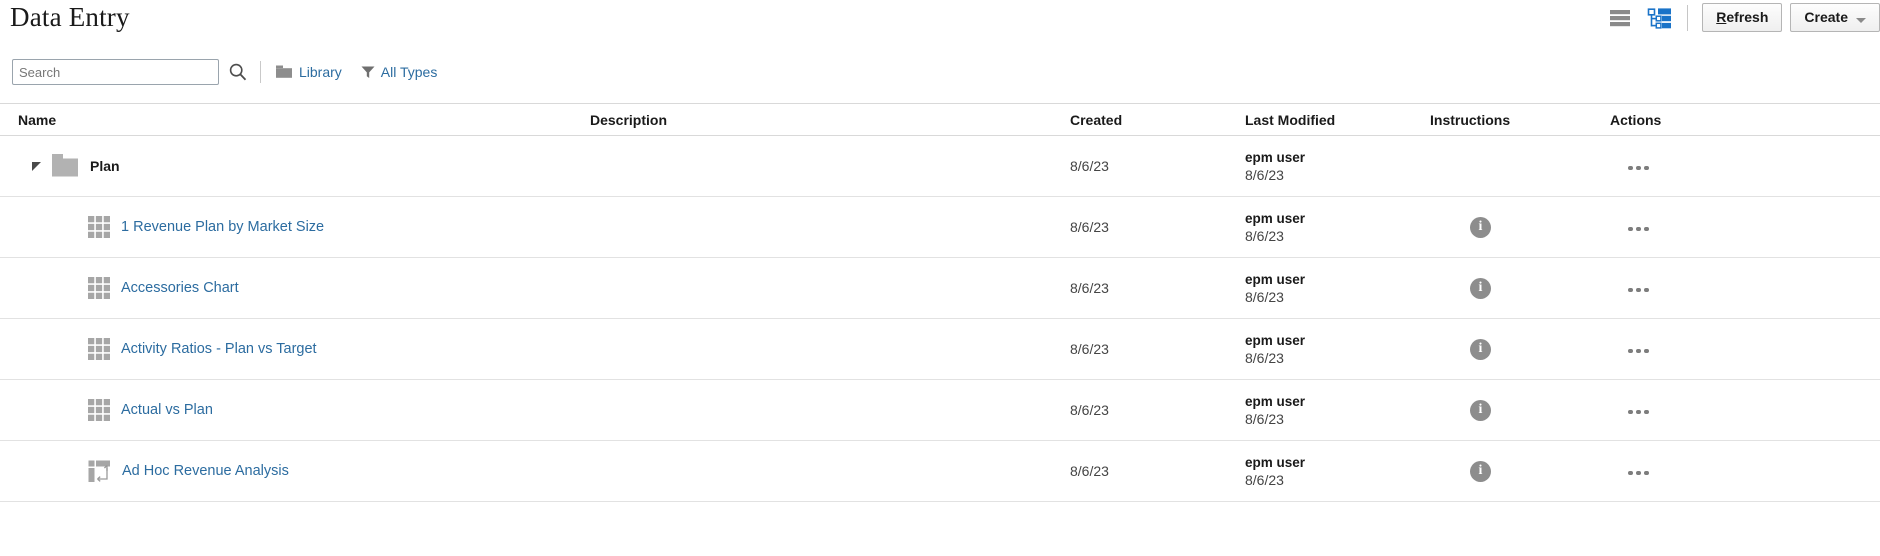  What do you see at coordinates (1636, 119) in the screenshot?
I see `column-header-actions: Actions` at bounding box center [1636, 119].